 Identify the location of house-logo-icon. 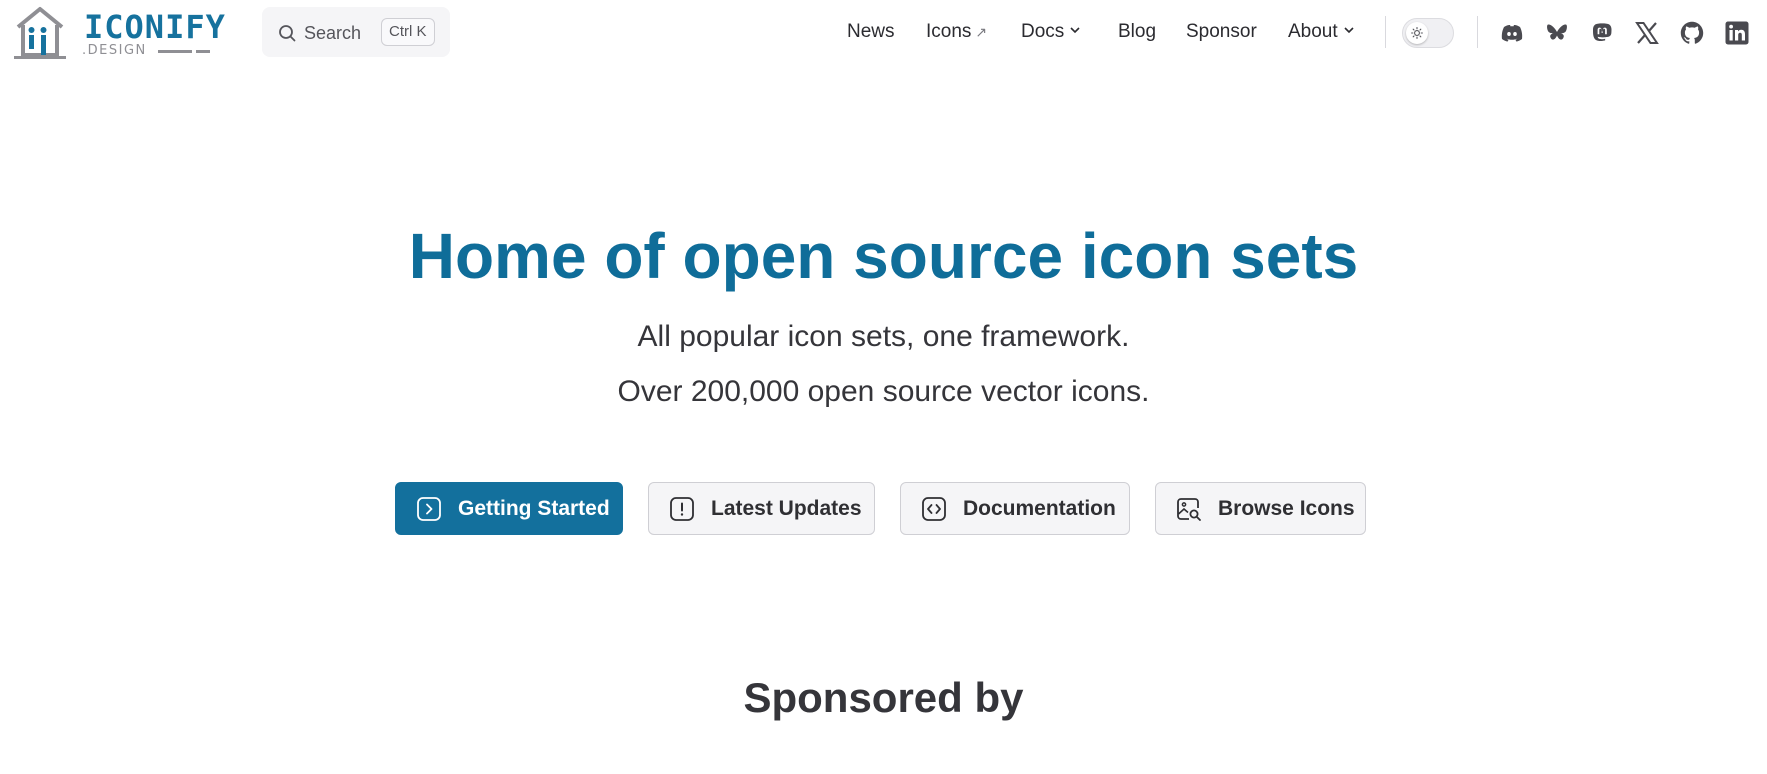
(40, 33).